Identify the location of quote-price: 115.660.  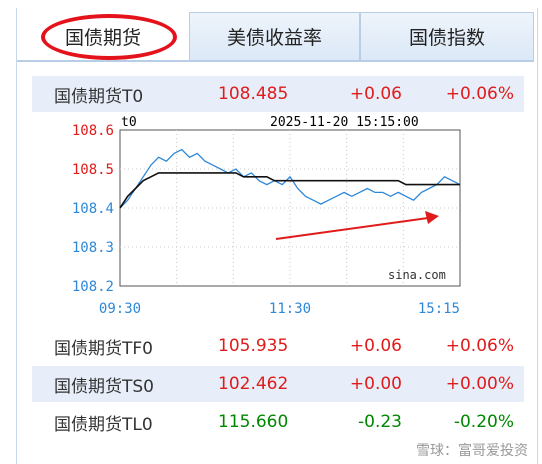
(253, 422).